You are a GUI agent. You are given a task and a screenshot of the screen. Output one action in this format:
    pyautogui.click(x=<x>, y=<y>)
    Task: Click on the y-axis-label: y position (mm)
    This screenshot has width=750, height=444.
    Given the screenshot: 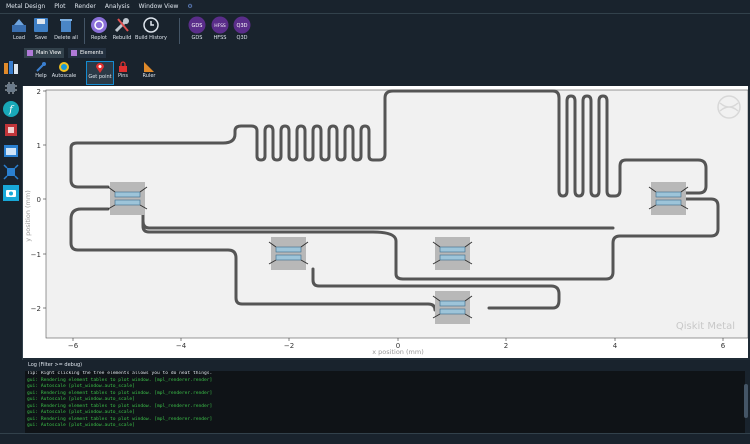 What is the action you would take?
    pyautogui.click(x=28, y=215)
    